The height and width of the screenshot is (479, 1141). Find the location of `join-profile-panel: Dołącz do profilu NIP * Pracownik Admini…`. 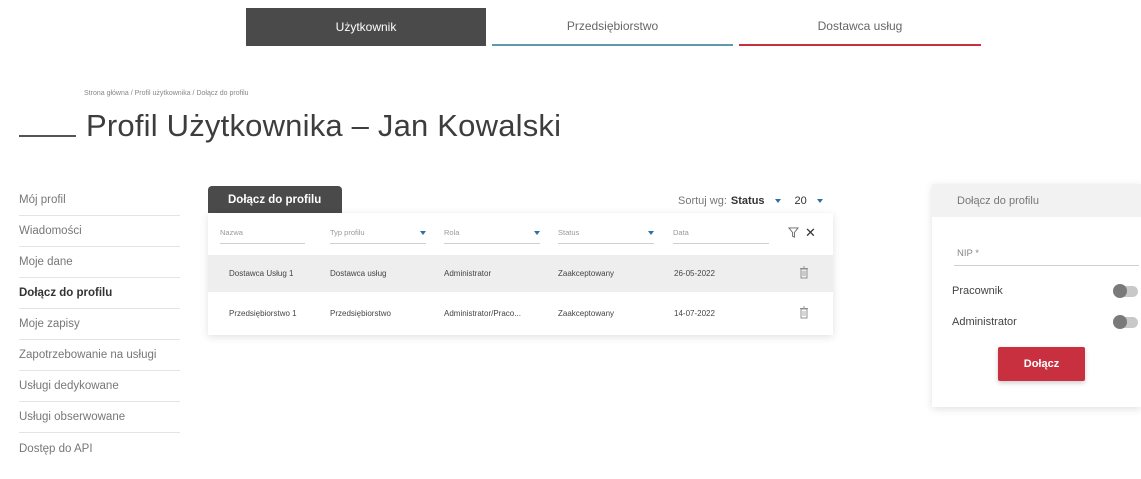

join-profile-panel: Dołącz do profilu NIP * Pracownik Admini… is located at coordinates (1036, 295).